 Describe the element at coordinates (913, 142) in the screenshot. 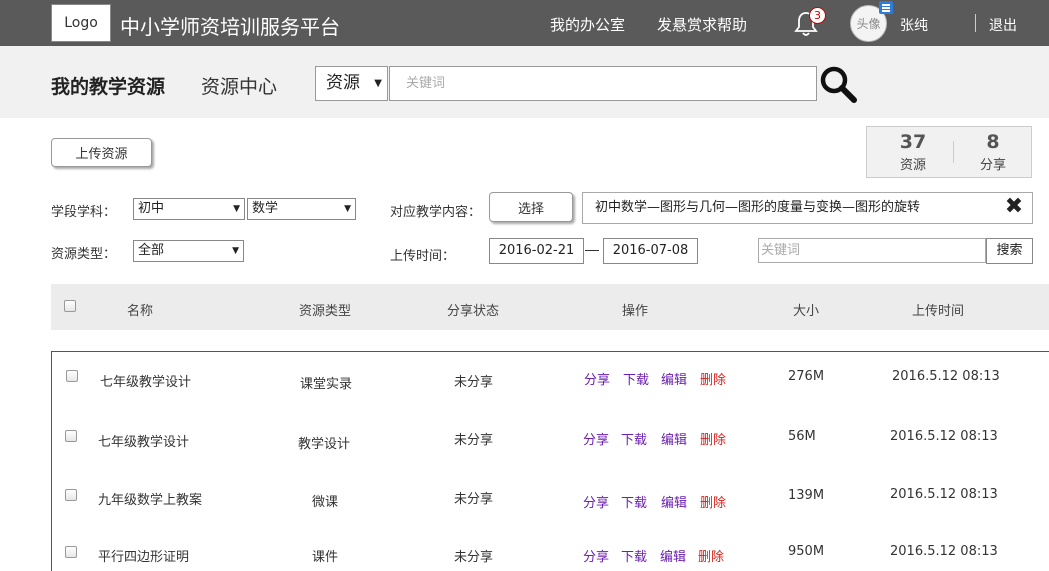

I see `stat-resources-value: 37` at that location.